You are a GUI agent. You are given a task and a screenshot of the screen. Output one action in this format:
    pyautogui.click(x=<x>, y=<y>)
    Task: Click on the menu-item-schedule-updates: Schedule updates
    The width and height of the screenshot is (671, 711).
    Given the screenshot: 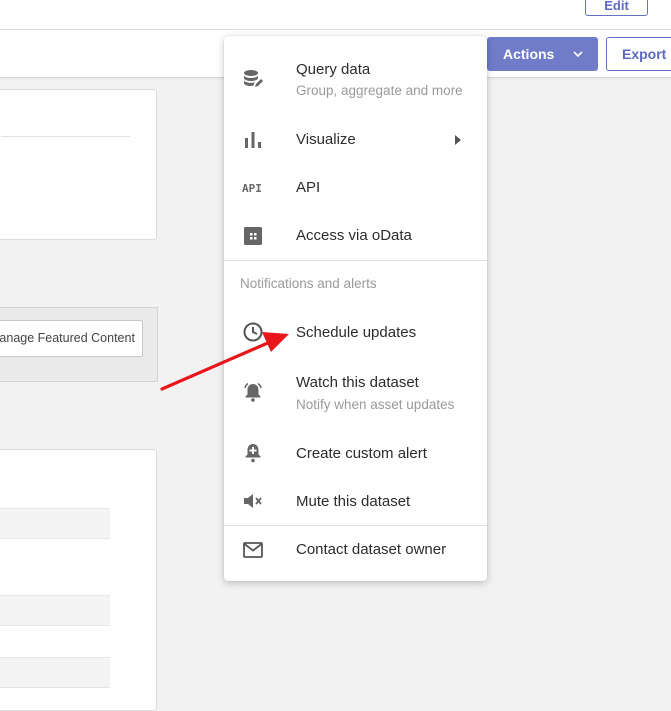 What is the action you would take?
    pyautogui.click(x=355, y=333)
    